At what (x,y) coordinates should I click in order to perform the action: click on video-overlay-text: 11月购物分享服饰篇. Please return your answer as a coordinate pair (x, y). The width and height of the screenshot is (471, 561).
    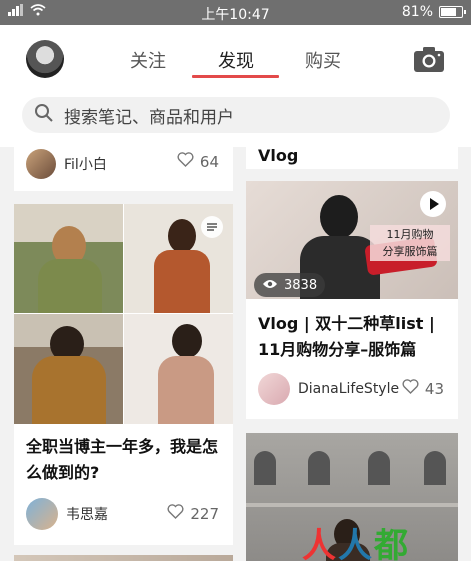
    Looking at the image, I should click on (410, 243).